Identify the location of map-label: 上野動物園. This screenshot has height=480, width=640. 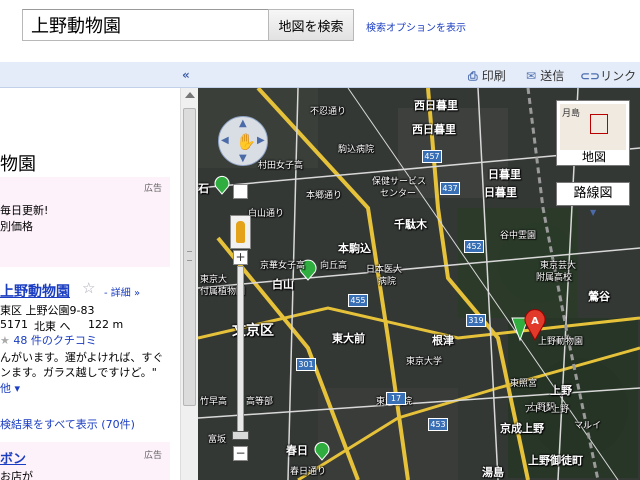
(561, 342).